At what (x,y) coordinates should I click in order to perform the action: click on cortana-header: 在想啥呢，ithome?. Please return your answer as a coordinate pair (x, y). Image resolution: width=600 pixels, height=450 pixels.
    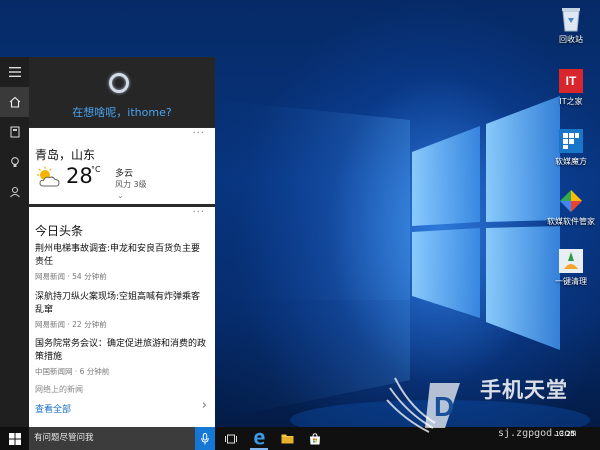
    Looking at the image, I should click on (122, 92).